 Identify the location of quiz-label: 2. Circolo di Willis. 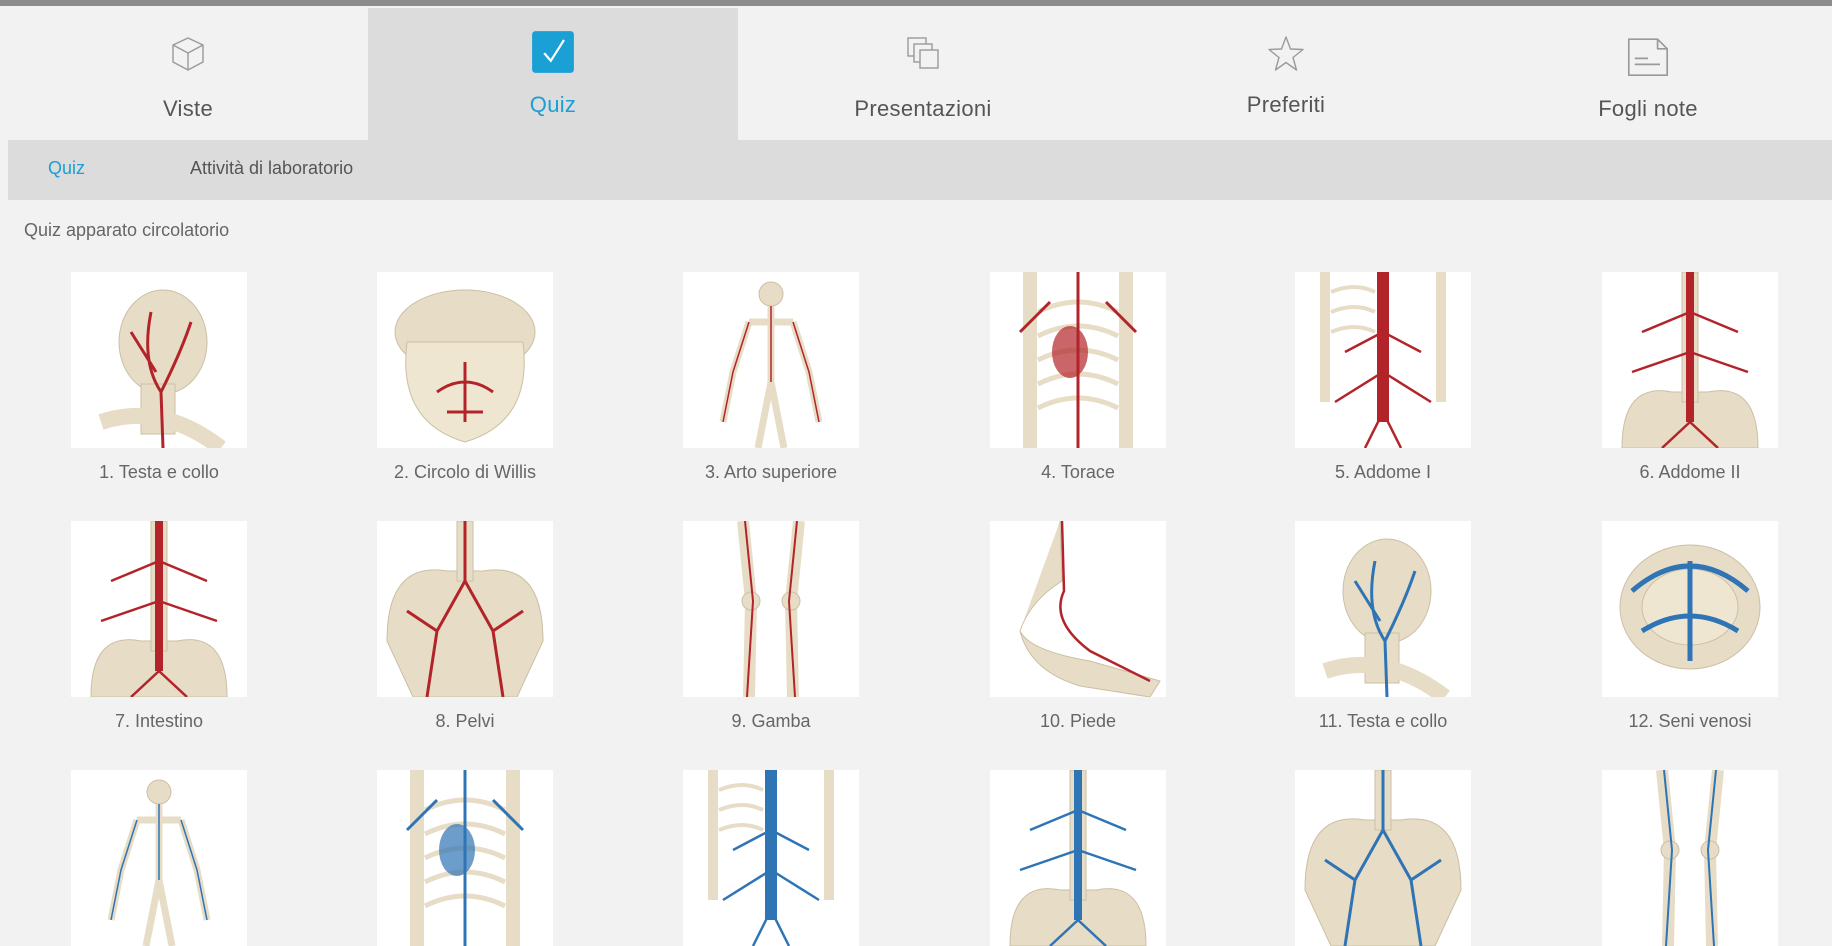
(465, 472).